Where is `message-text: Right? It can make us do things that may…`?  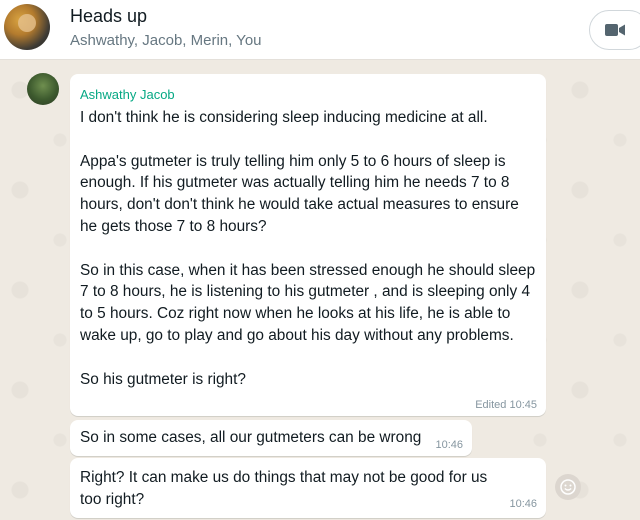 message-text: Right? It can make us do things that may… is located at coordinates (286, 488).